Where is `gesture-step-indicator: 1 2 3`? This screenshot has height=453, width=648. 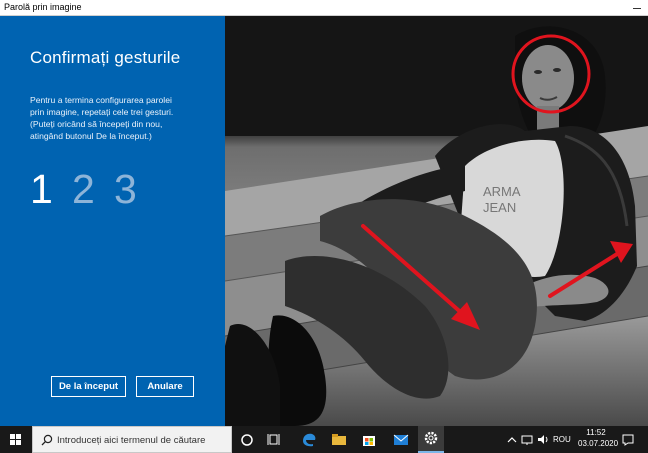
gesture-step-indicator: 1 2 3 is located at coordinates (83, 189).